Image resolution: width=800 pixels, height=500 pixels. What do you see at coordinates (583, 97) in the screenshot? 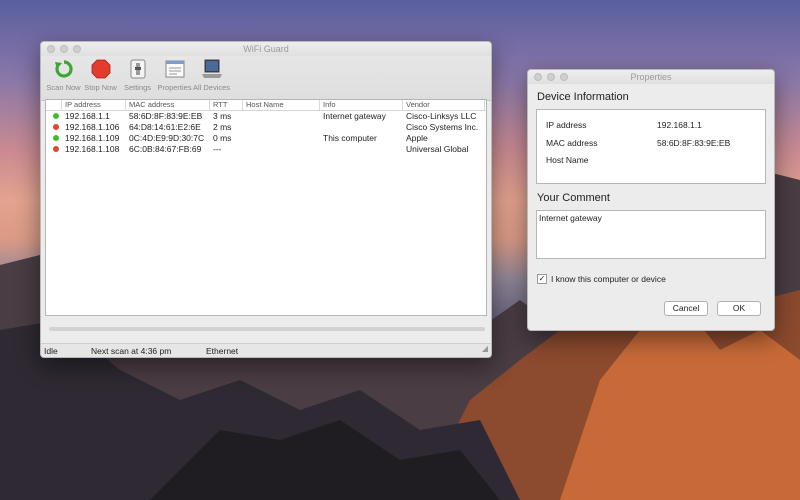
I see `device-information-heading: Device Information` at bounding box center [583, 97].